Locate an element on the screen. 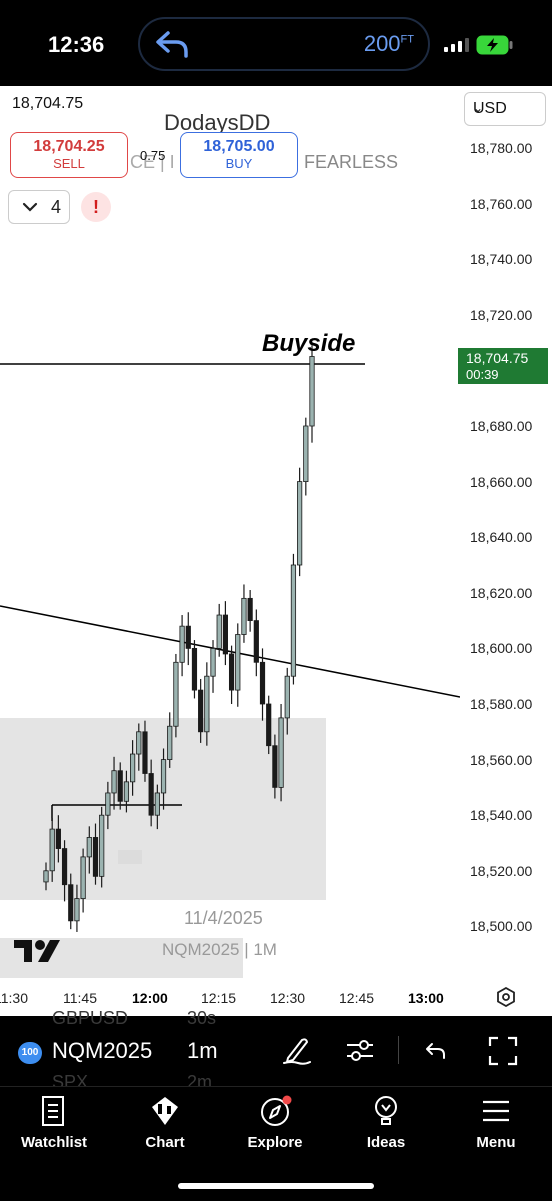 The height and width of the screenshot is (1201, 552). tradingview-logo-icon is located at coordinates (37, 951).